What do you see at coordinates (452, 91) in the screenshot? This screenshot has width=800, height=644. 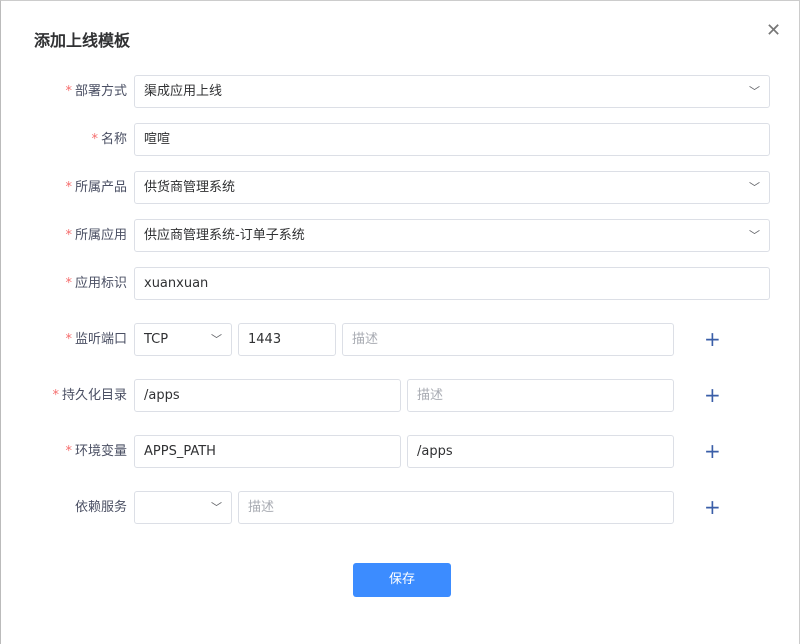 I see `deploy-select: 渠成应用上线 ﹀` at bounding box center [452, 91].